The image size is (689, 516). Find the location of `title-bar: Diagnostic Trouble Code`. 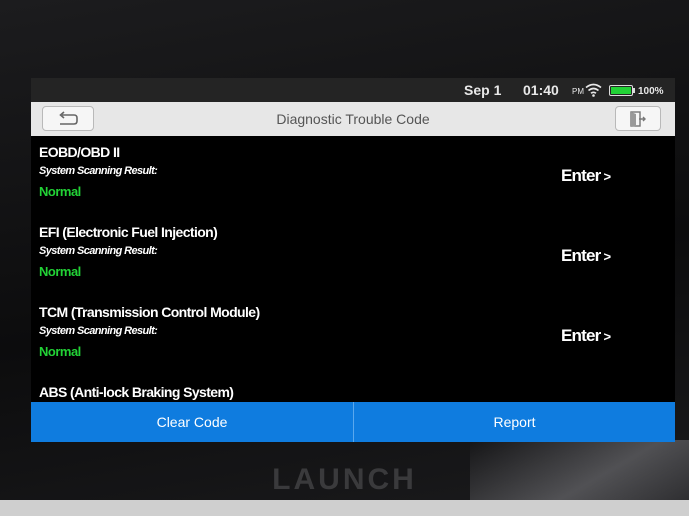

title-bar: Diagnostic Trouble Code is located at coordinates (353, 119).